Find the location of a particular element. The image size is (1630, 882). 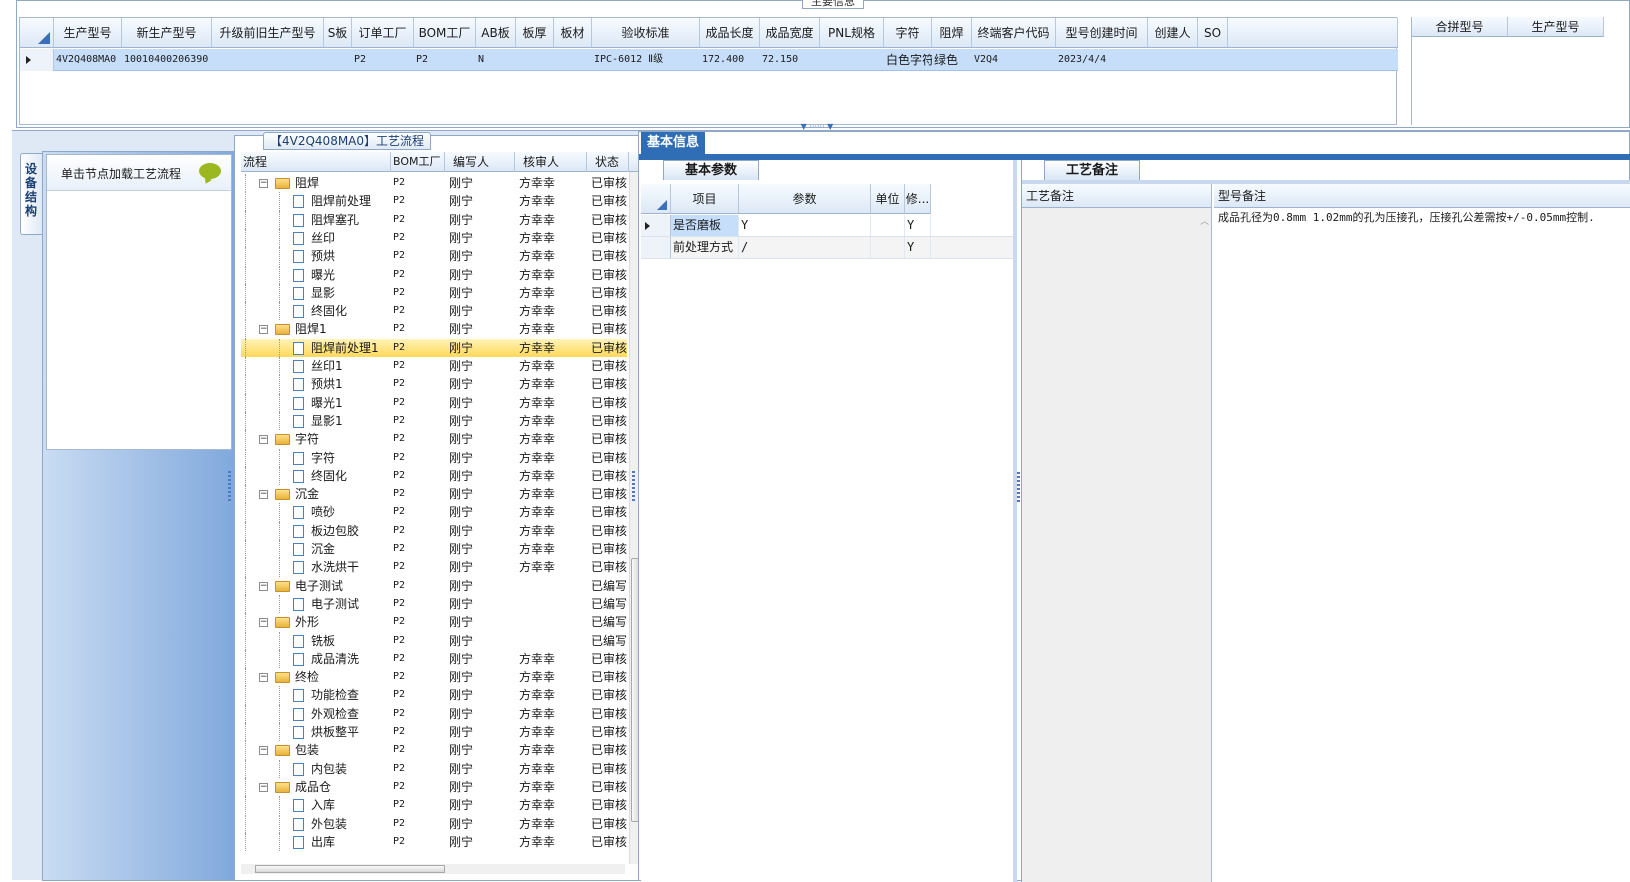

grid-cell: 72.150 is located at coordinates (791, 60).